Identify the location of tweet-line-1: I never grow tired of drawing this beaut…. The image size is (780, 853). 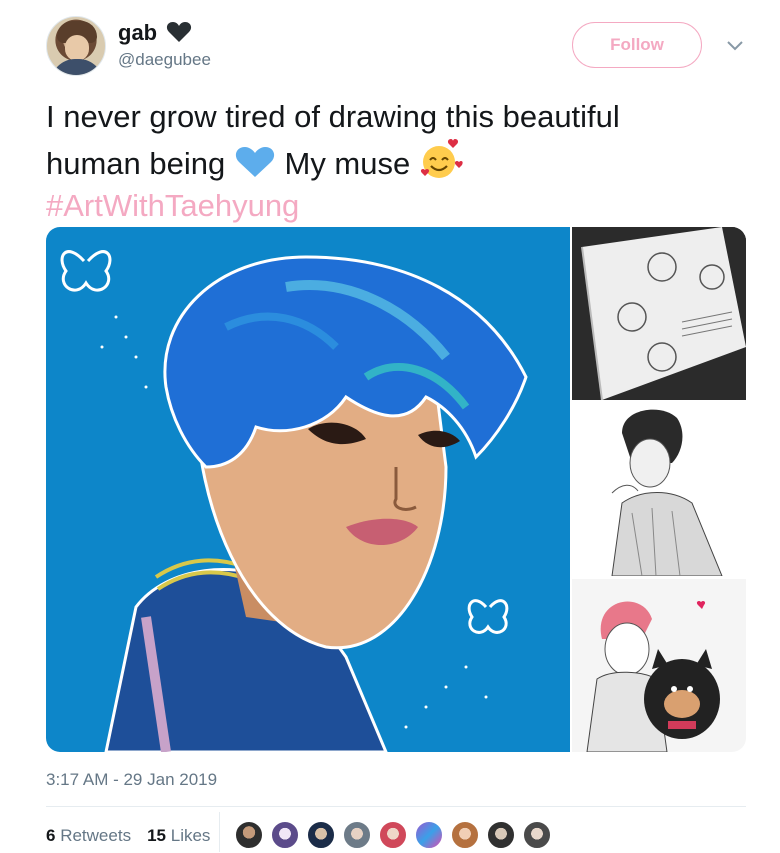
(333, 116).